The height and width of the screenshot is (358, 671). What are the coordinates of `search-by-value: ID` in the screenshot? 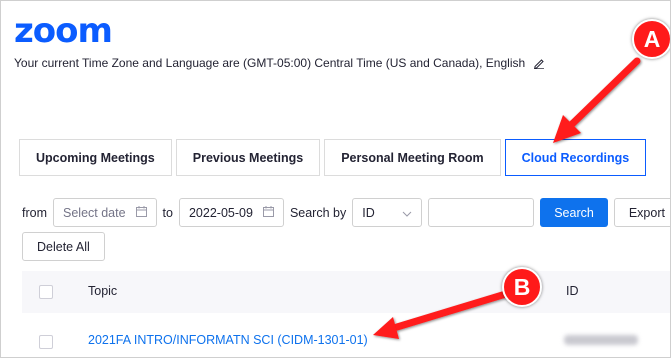 It's located at (368, 212).